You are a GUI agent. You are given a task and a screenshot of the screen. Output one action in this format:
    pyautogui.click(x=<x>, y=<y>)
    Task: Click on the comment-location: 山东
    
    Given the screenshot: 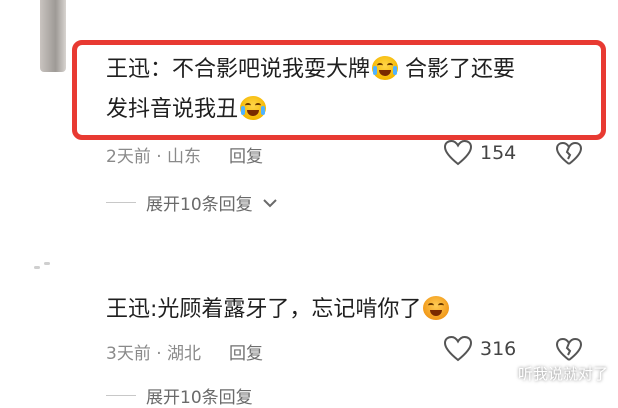 What is the action you would take?
    pyautogui.click(x=184, y=157)
    